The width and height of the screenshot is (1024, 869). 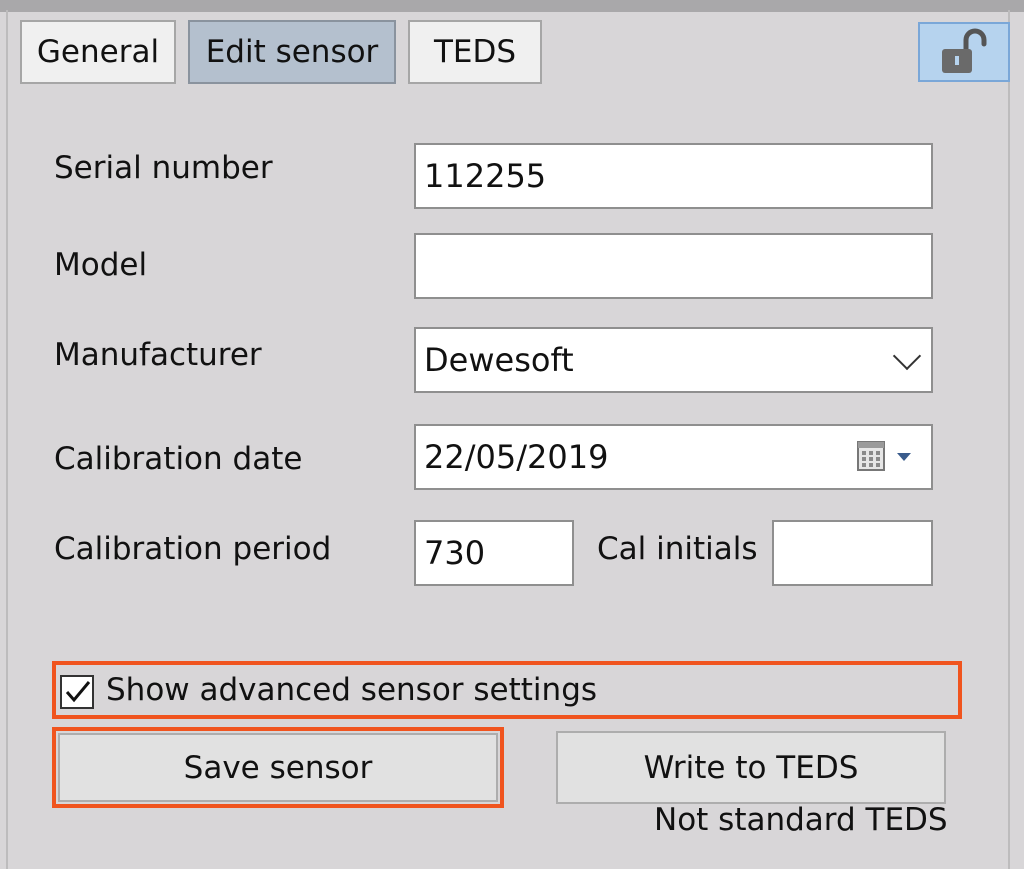 I want to click on serial-number-input: 112255, so click(x=673, y=176).